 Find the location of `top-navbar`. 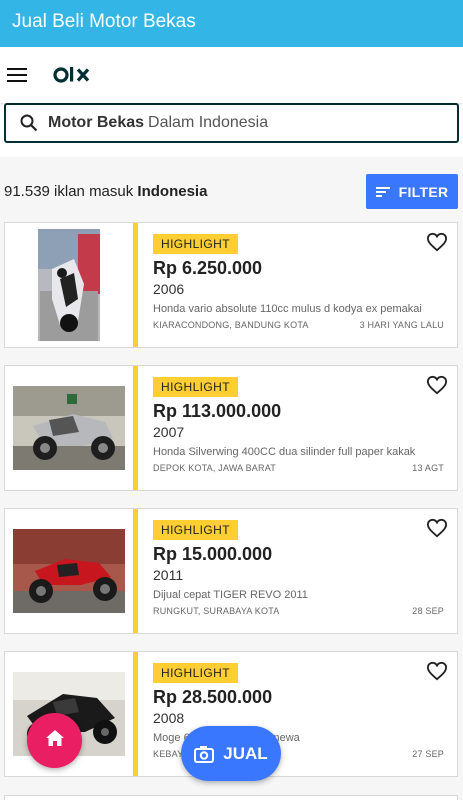

top-navbar is located at coordinates (231, 75).